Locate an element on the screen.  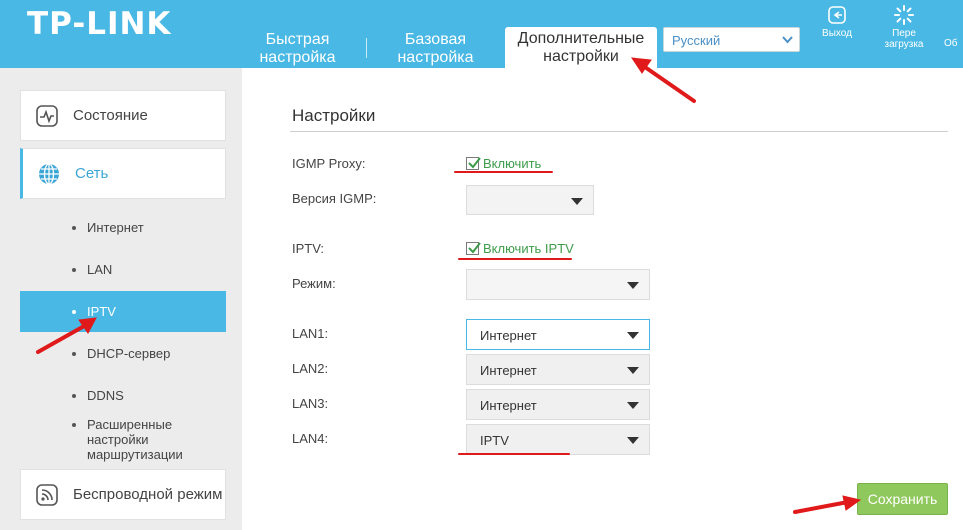
arrow-to-advanced-tab is located at coordinates (668, 83).